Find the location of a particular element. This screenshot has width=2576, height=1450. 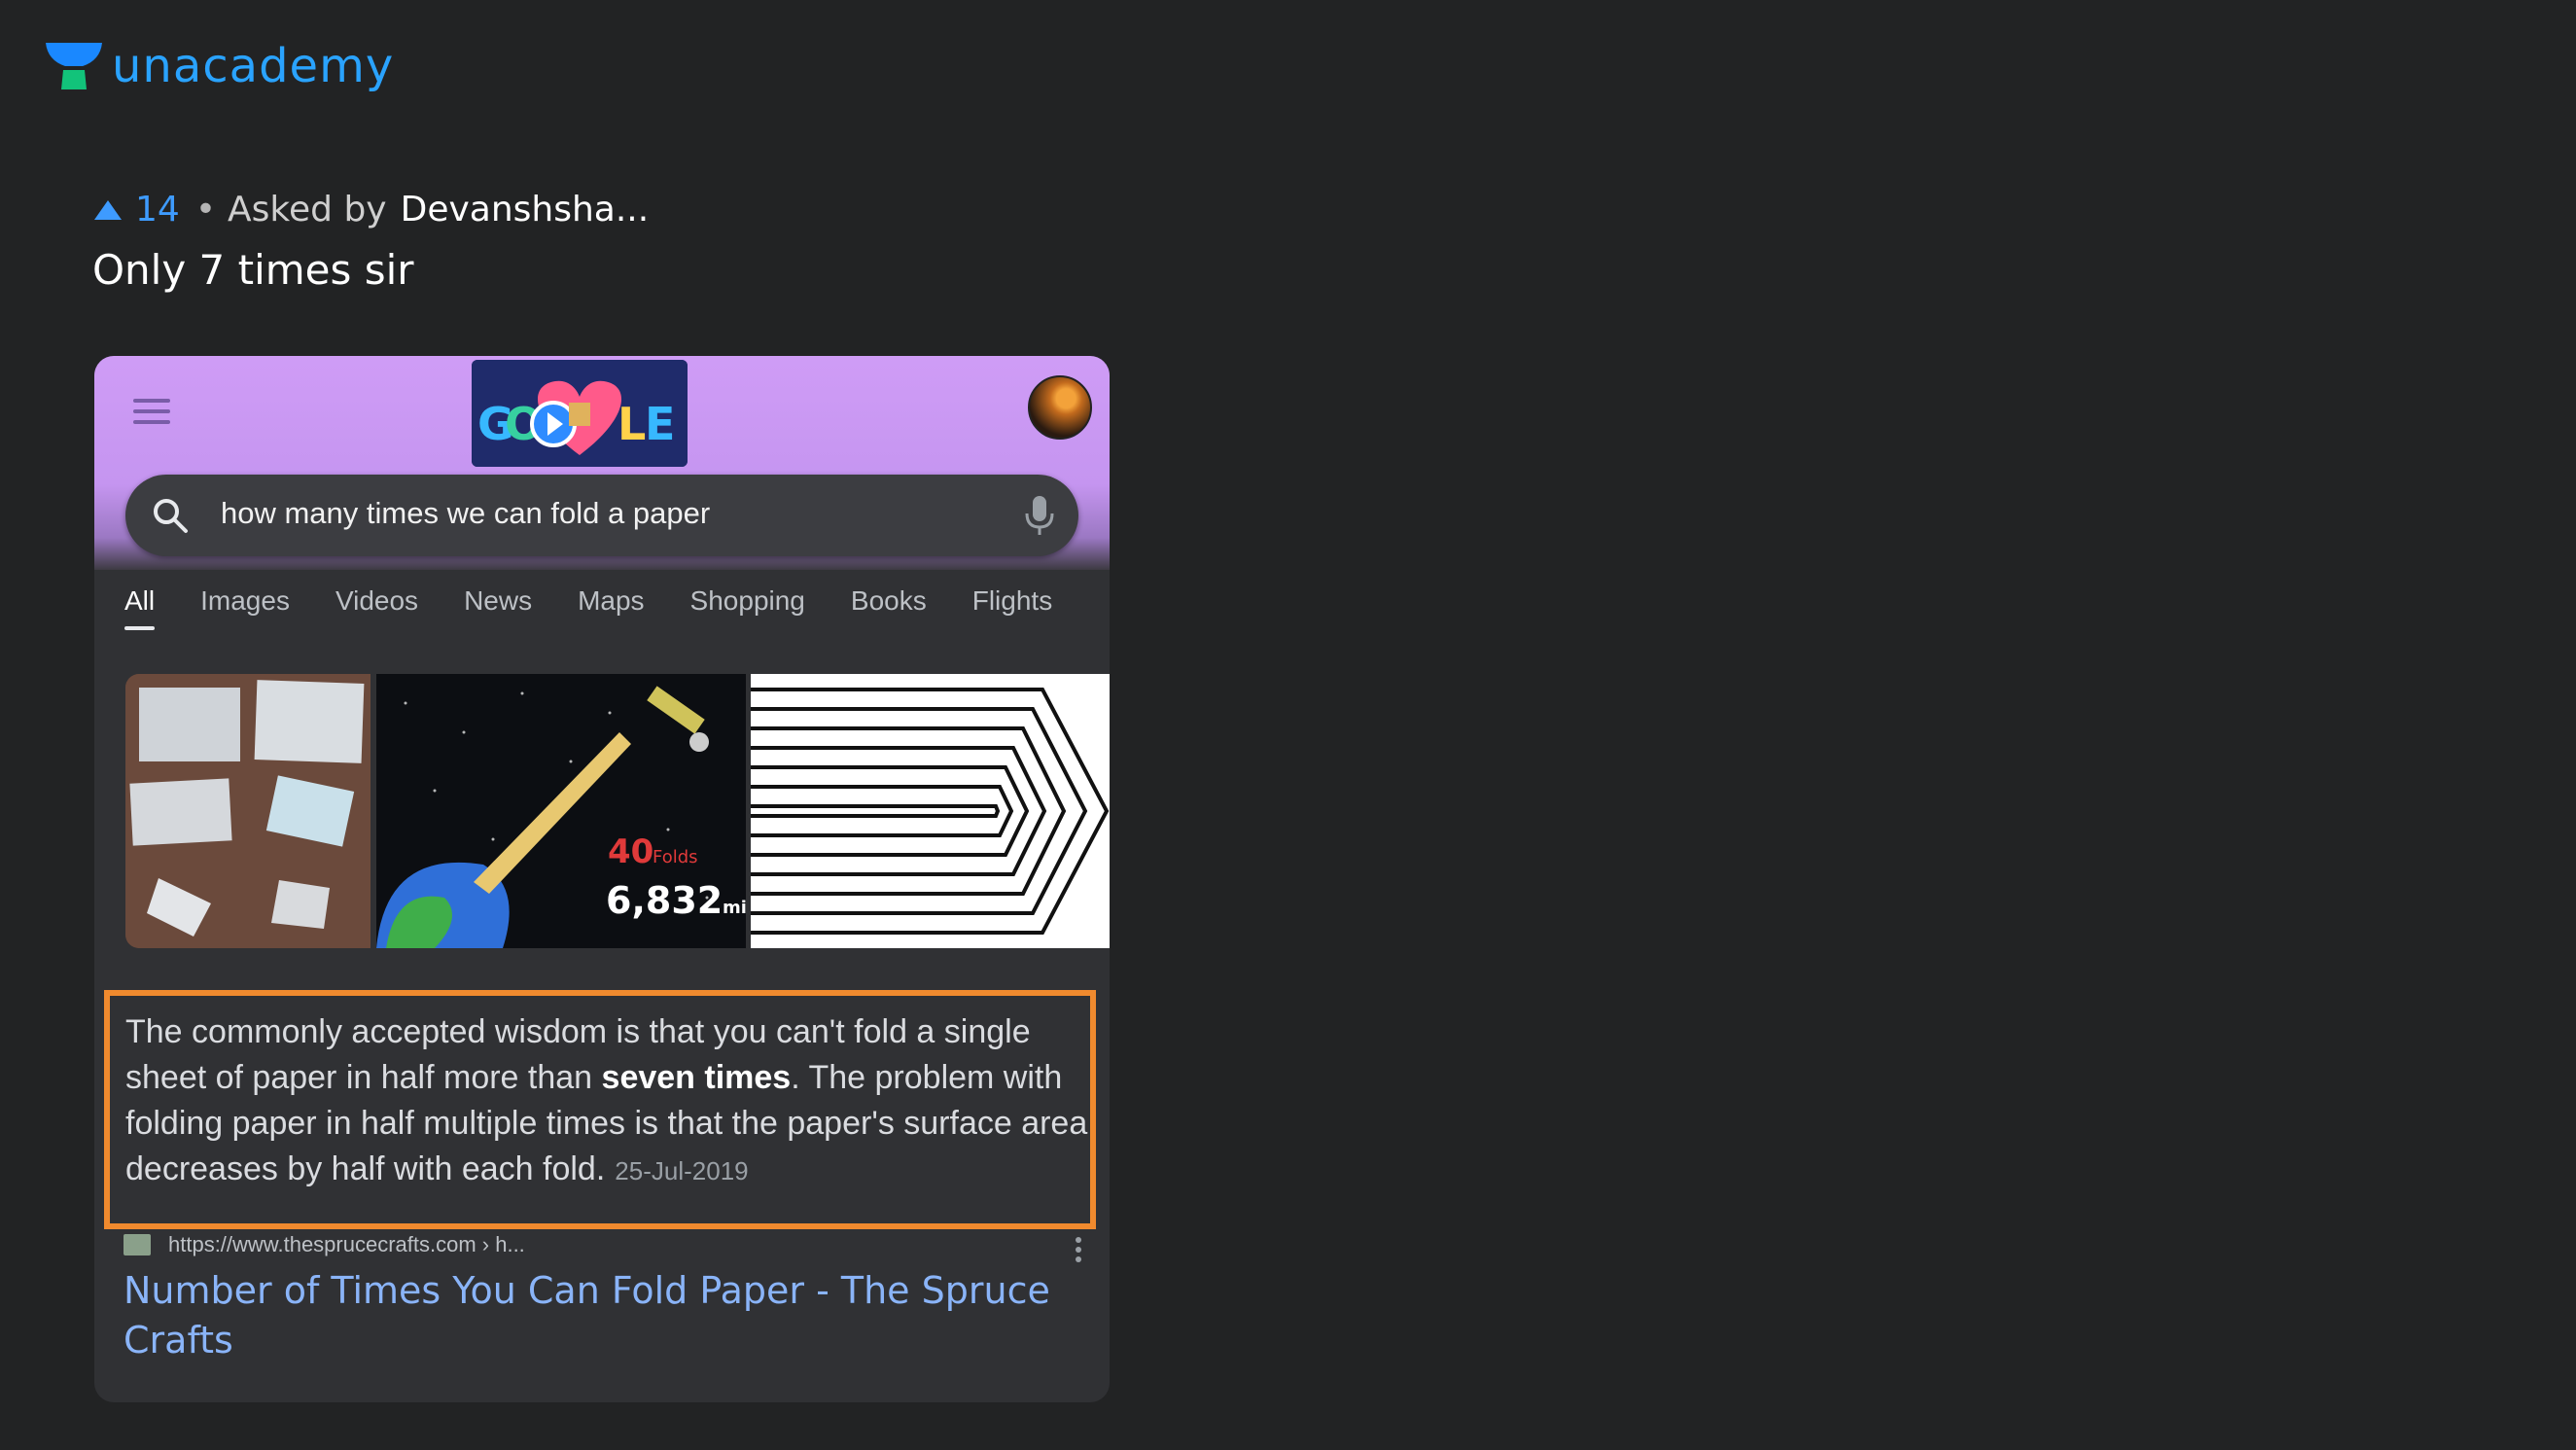

brand: unacademy is located at coordinates (219, 66).